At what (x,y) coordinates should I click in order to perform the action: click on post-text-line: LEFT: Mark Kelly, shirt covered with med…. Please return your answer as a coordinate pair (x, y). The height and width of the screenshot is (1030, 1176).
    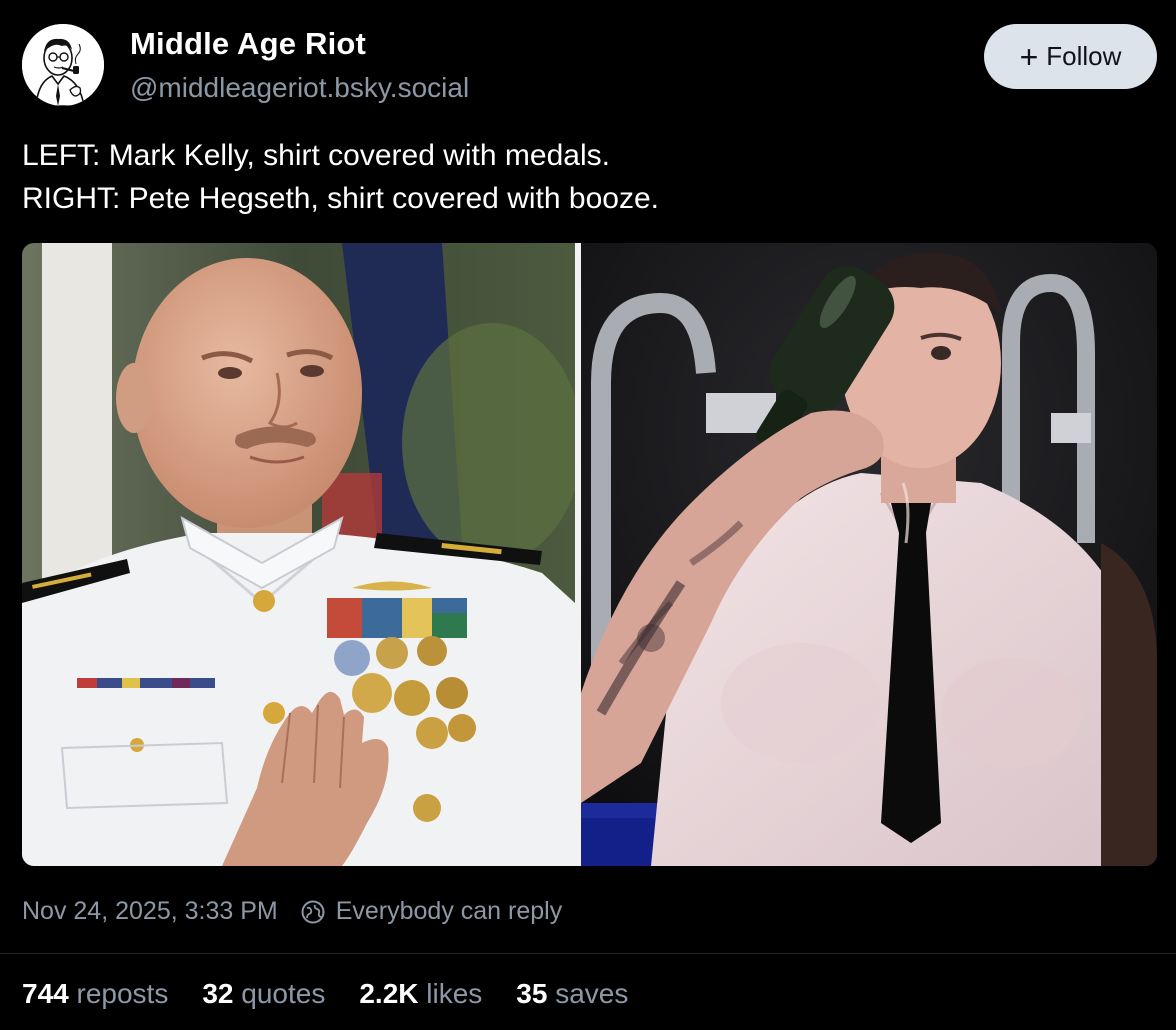
    Looking at the image, I should click on (316, 155).